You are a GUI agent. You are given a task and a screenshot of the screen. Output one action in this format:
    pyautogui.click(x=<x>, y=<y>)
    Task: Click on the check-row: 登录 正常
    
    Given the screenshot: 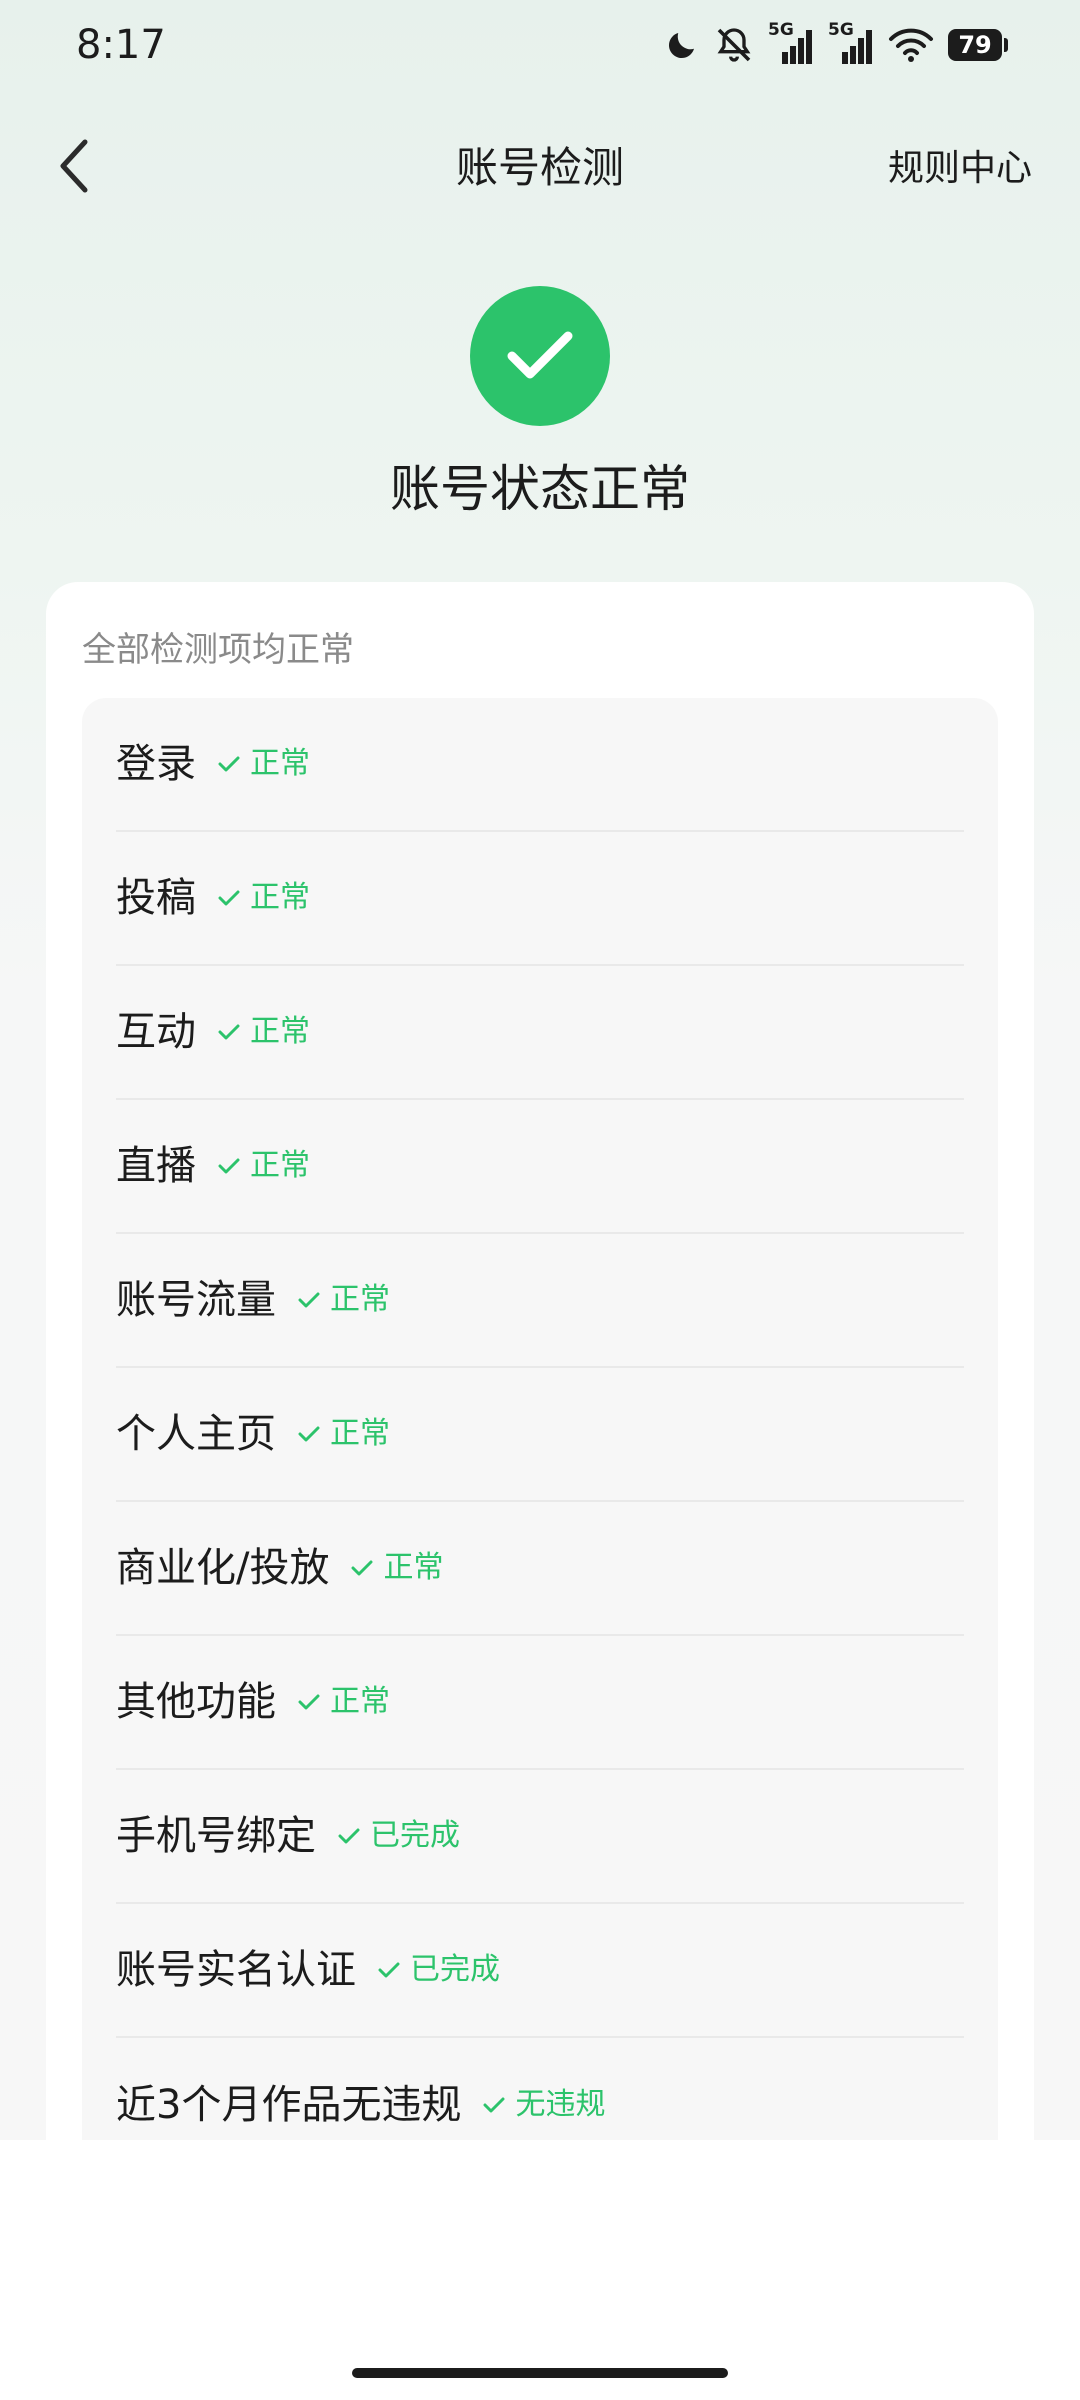 What is the action you would take?
    pyautogui.click(x=540, y=765)
    